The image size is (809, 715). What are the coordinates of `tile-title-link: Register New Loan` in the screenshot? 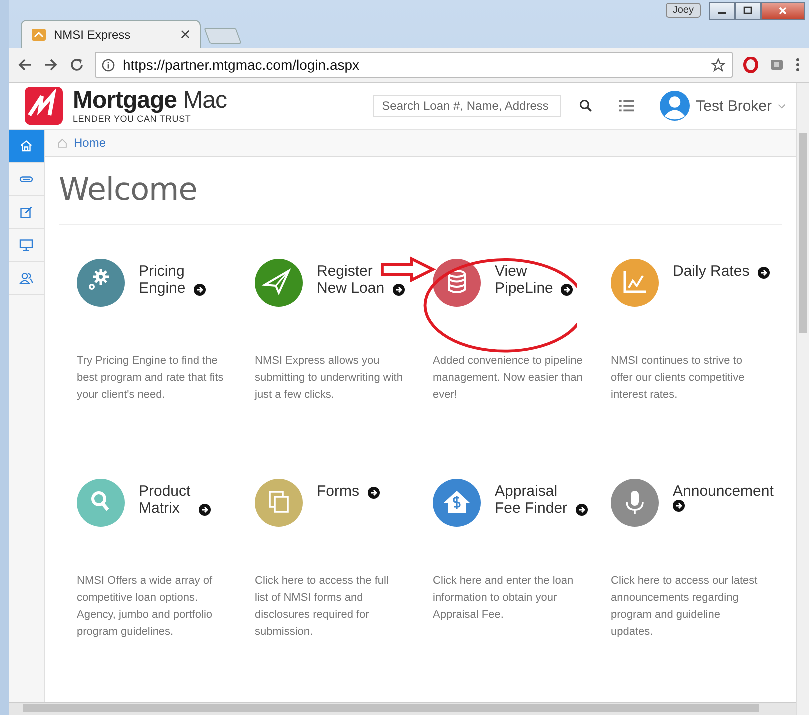 It's located at (351, 280).